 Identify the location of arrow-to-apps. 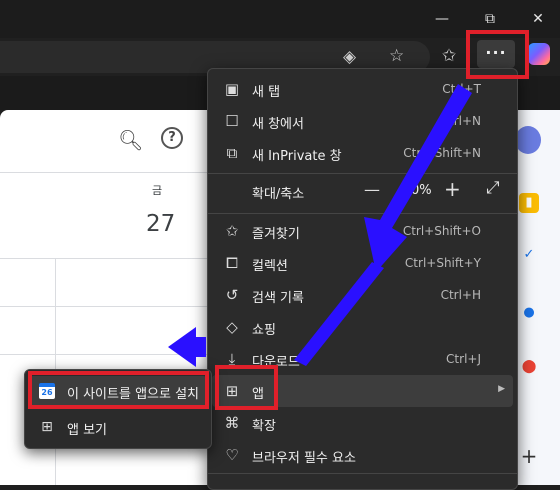
(418, 178).